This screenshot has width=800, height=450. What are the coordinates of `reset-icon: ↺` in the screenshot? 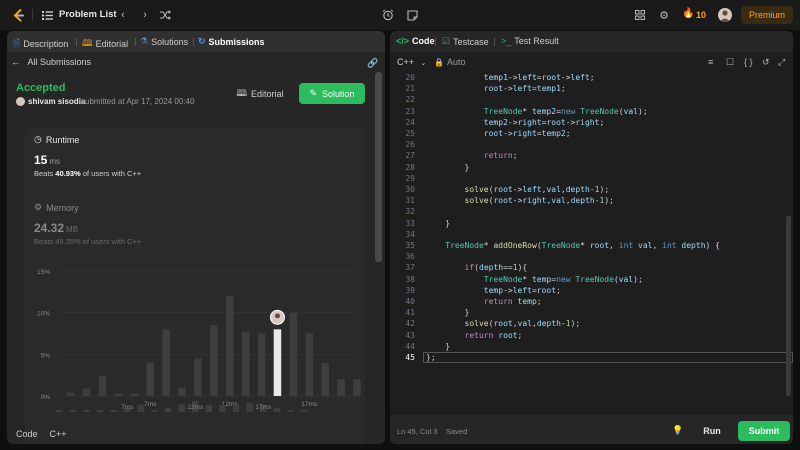 It's located at (766, 62).